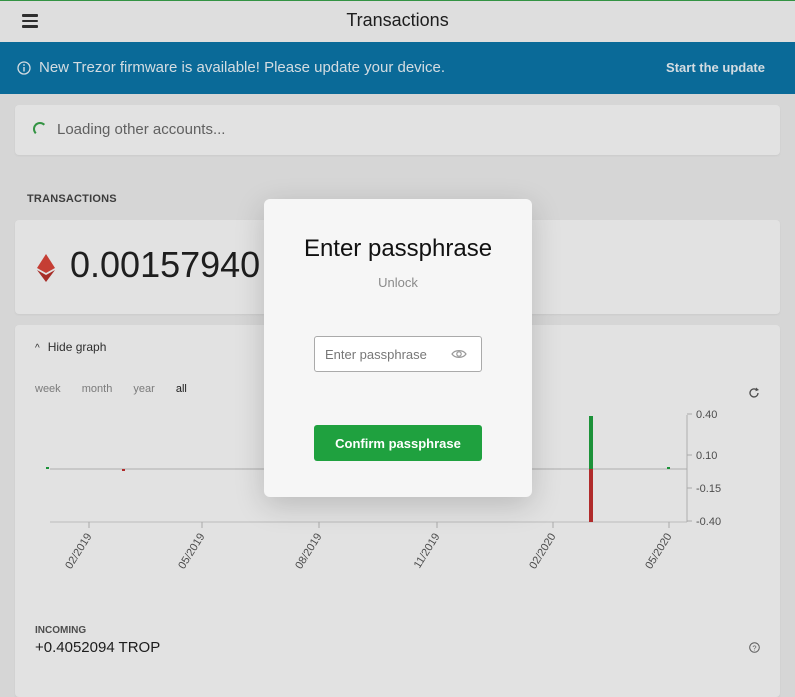 This screenshot has width=795, height=697. I want to click on passphrase-field, so click(398, 354).